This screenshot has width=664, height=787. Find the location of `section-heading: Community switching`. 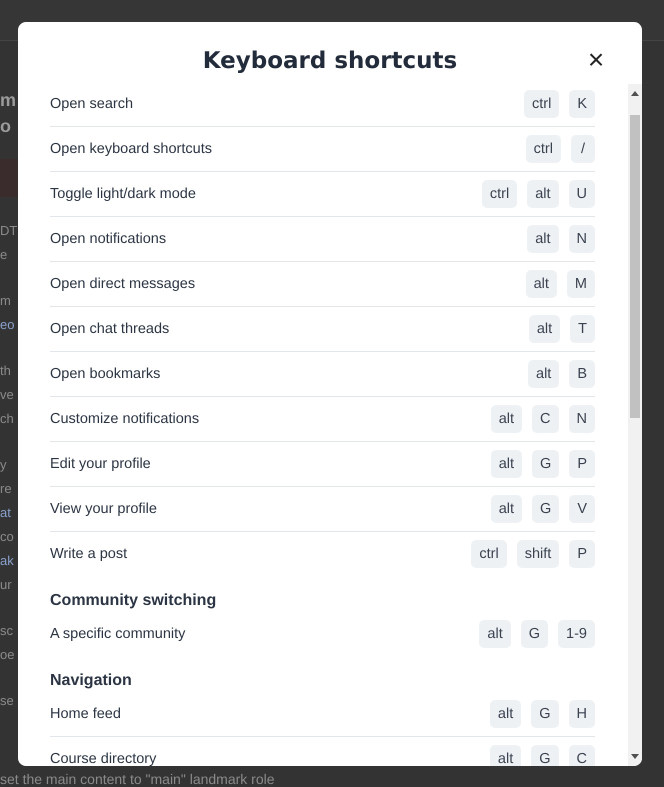

section-heading: Community switching is located at coordinates (134, 601).